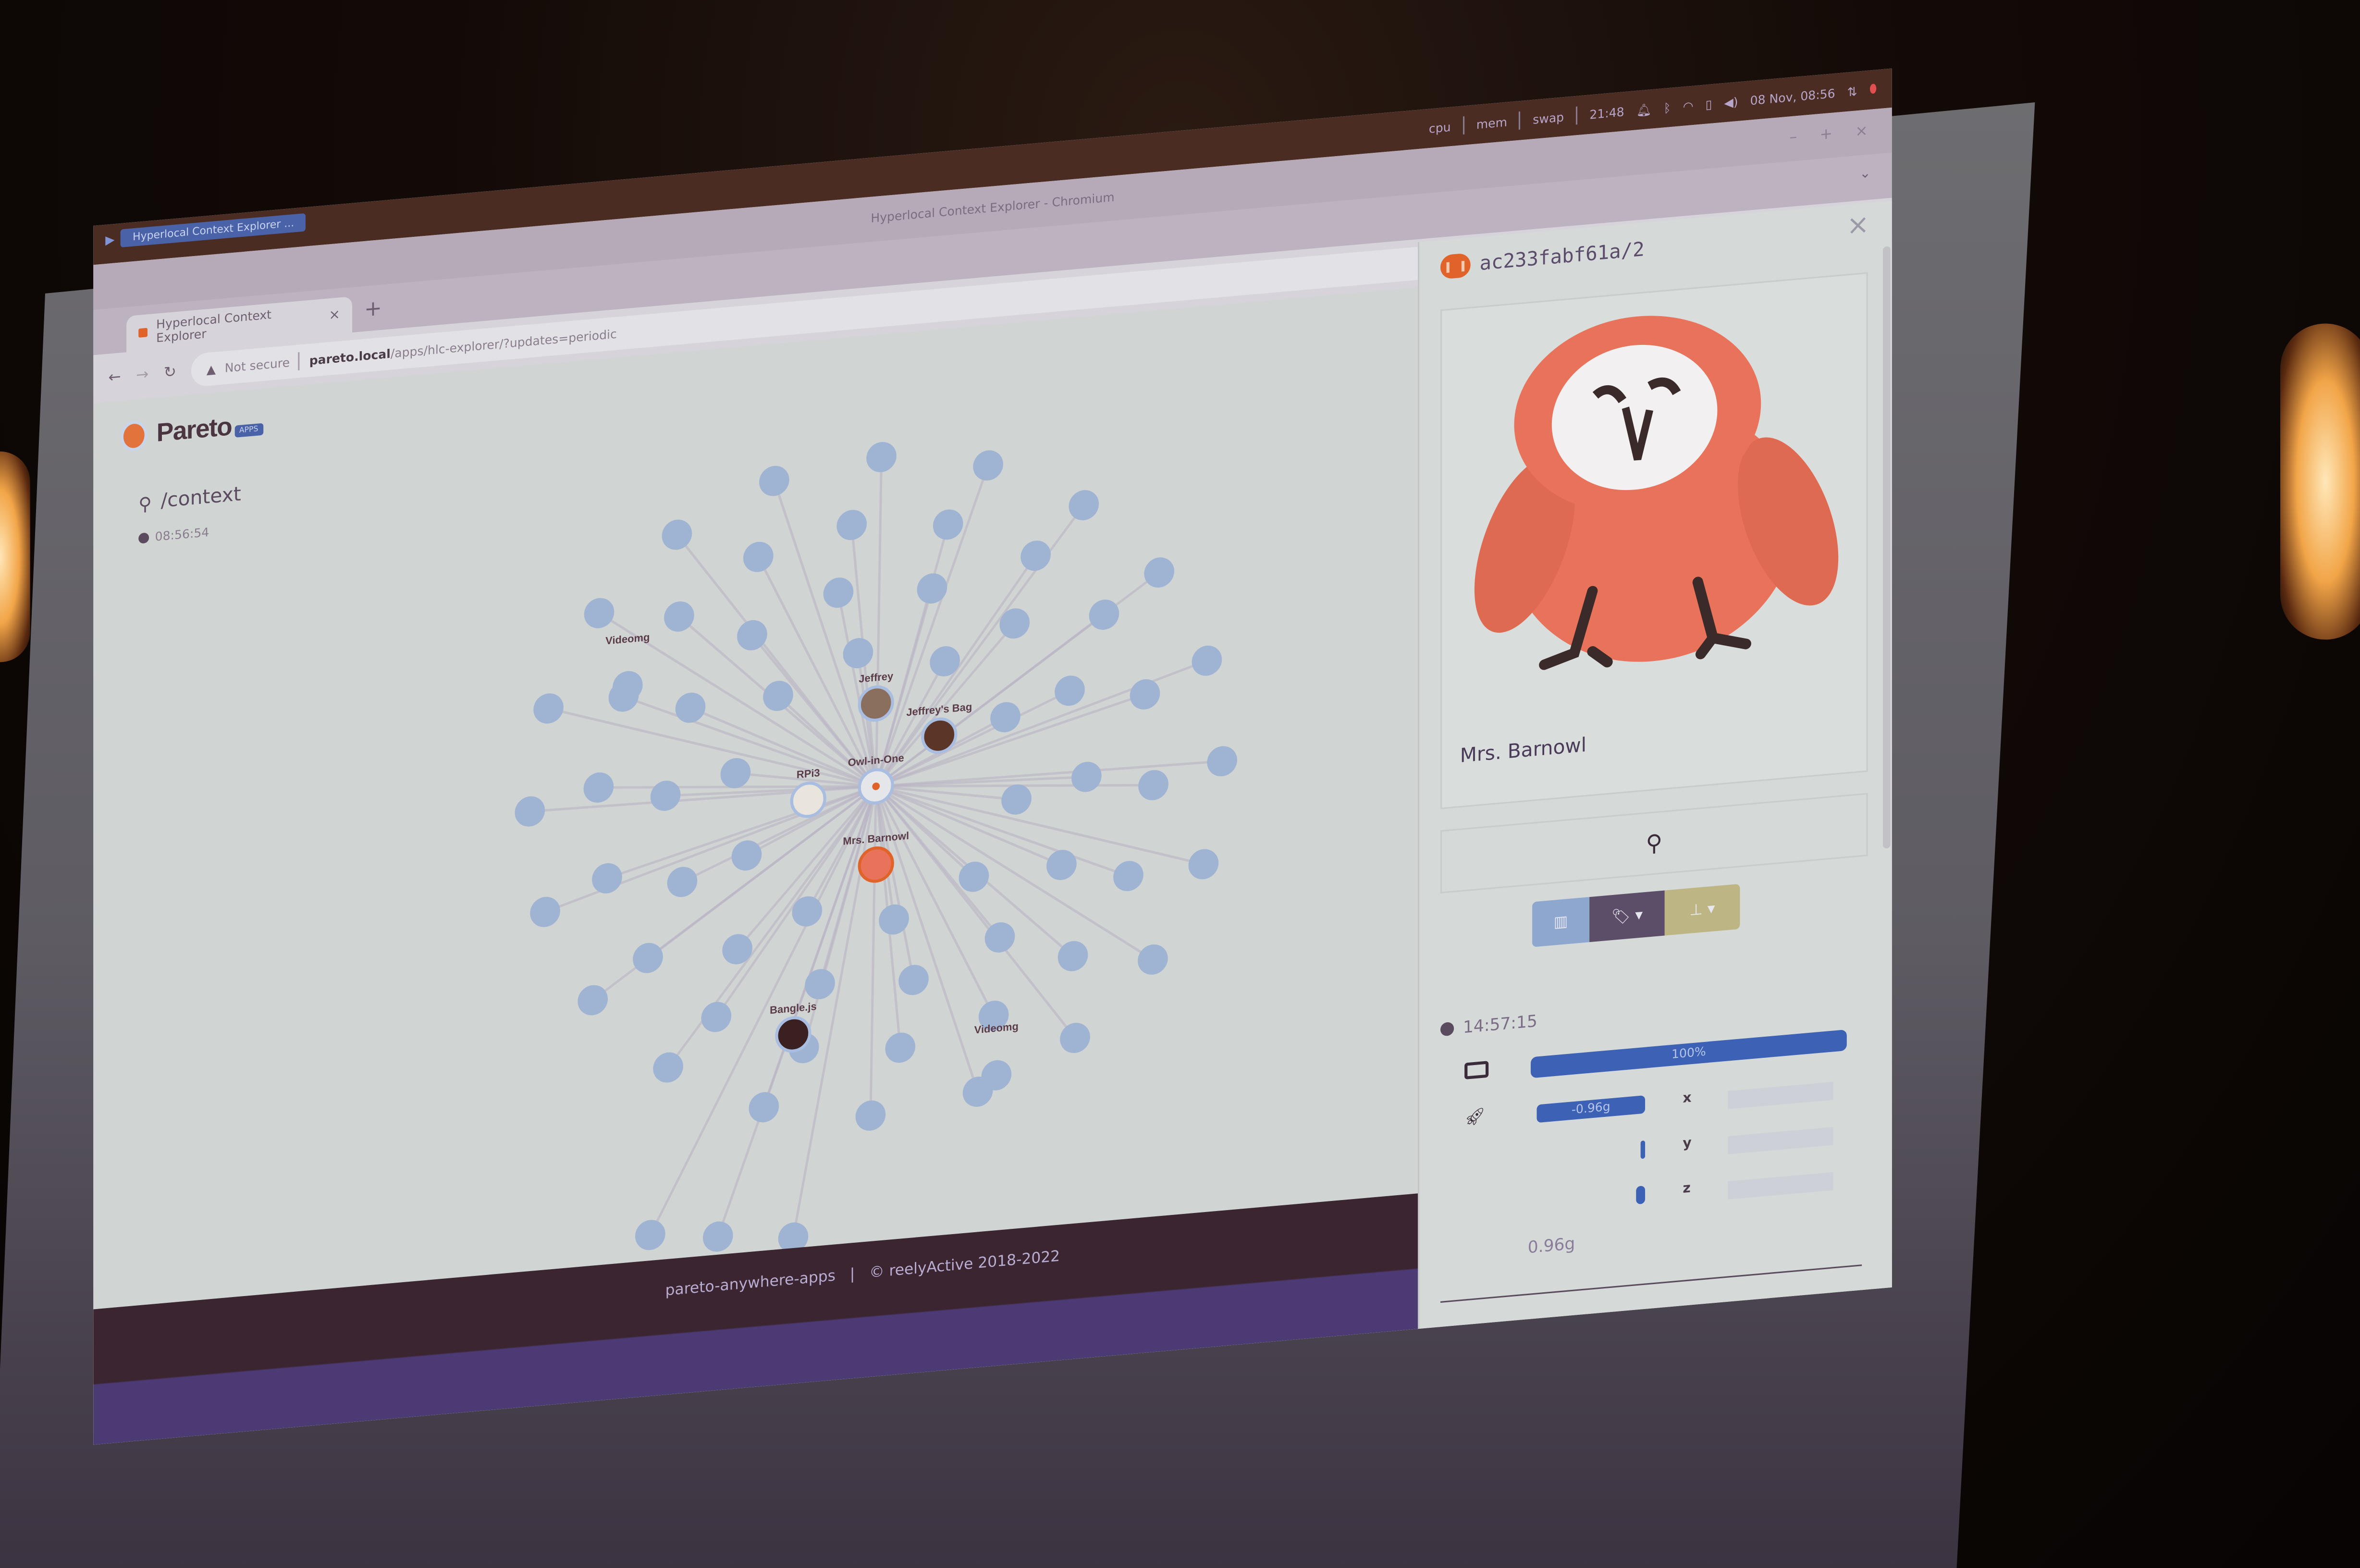 This screenshot has height=1568, width=2360. I want to click on graph-node-watch-photo-icon, so click(793, 1034).